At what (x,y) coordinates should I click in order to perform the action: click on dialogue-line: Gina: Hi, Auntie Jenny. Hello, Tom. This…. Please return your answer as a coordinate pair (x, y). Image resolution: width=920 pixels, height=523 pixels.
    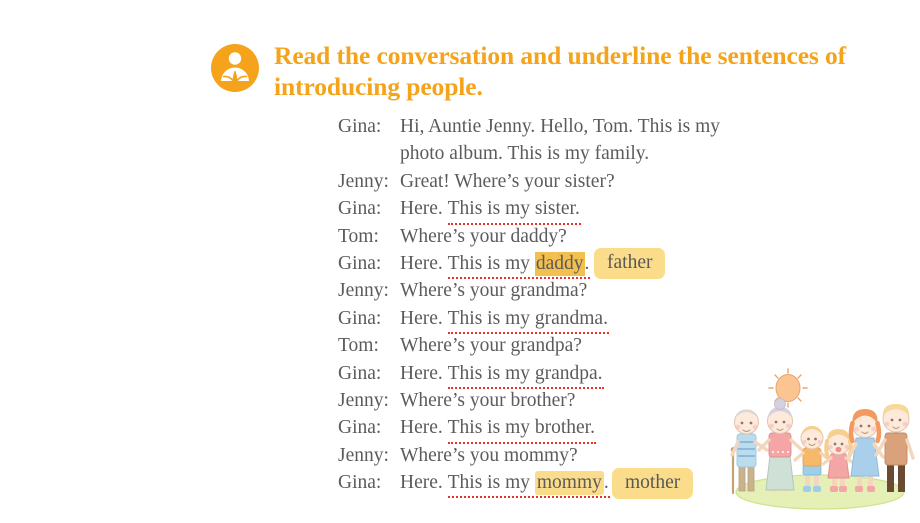
    Looking at the image, I should click on (529, 126).